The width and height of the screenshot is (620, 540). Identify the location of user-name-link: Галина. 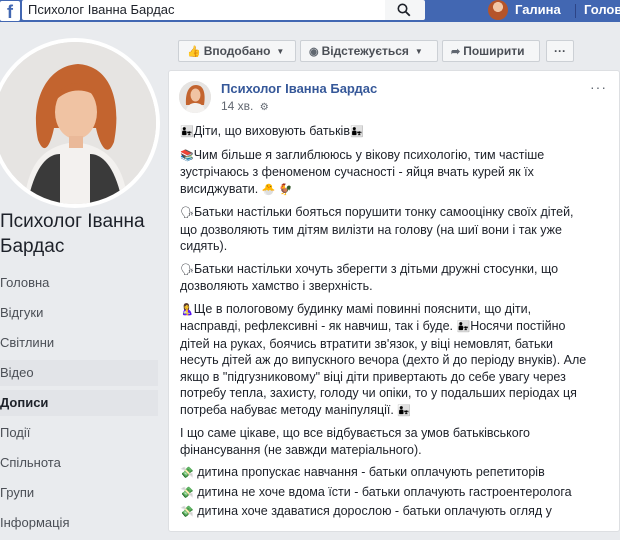
(538, 9).